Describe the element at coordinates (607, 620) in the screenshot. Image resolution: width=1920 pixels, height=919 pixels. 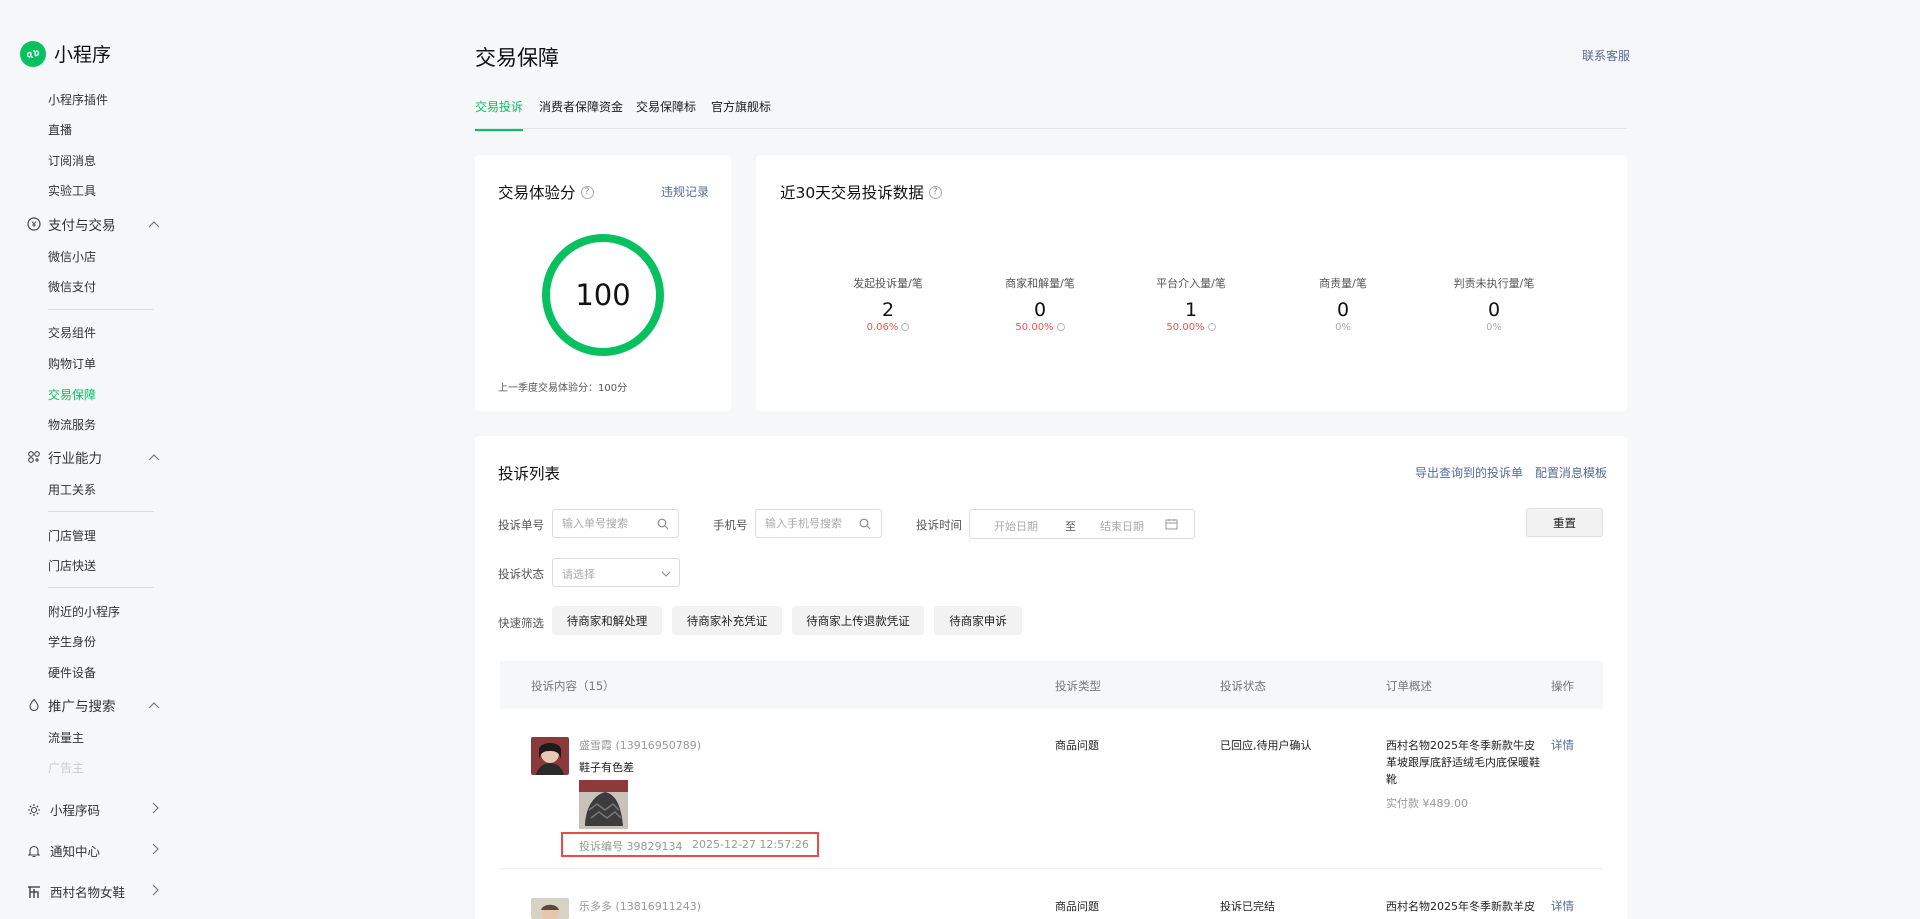
I see `quick-filter-settle: 待商家和解处理` at that location.